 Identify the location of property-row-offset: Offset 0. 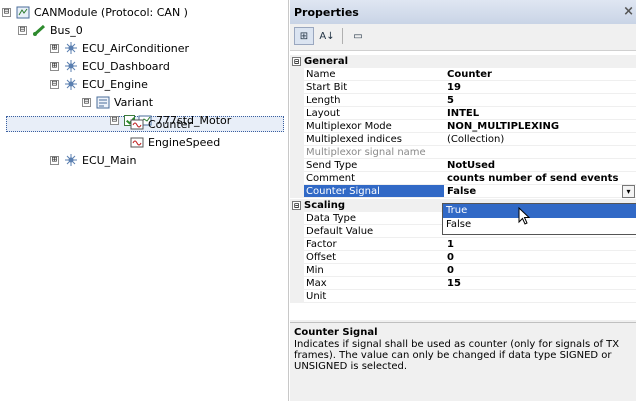
(463, 257).